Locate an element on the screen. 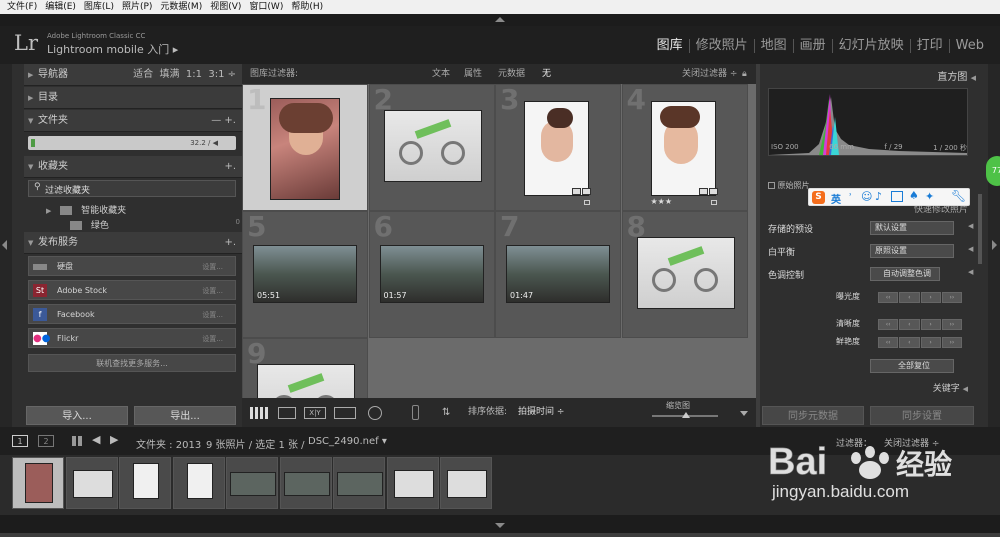  filter-text: 文本 is located at coordinates (441, 74).